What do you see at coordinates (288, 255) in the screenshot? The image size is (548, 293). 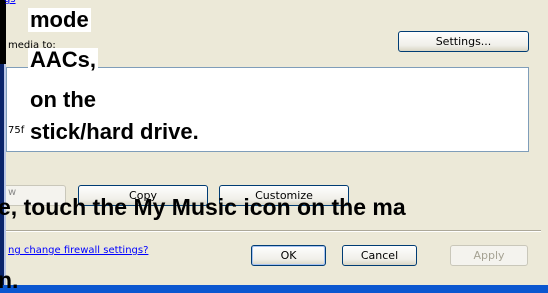 I see `ok-button: OK` at bounding box center [288, 255].